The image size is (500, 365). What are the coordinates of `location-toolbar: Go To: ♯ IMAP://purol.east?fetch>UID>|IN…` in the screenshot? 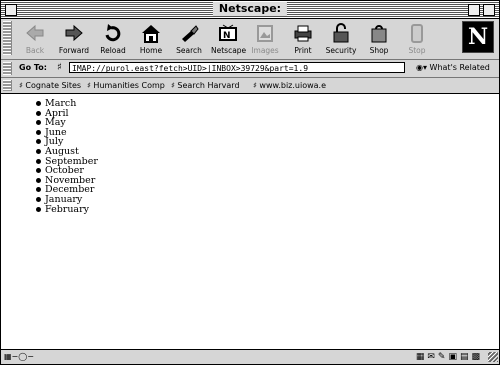 It's located at (250, 69).